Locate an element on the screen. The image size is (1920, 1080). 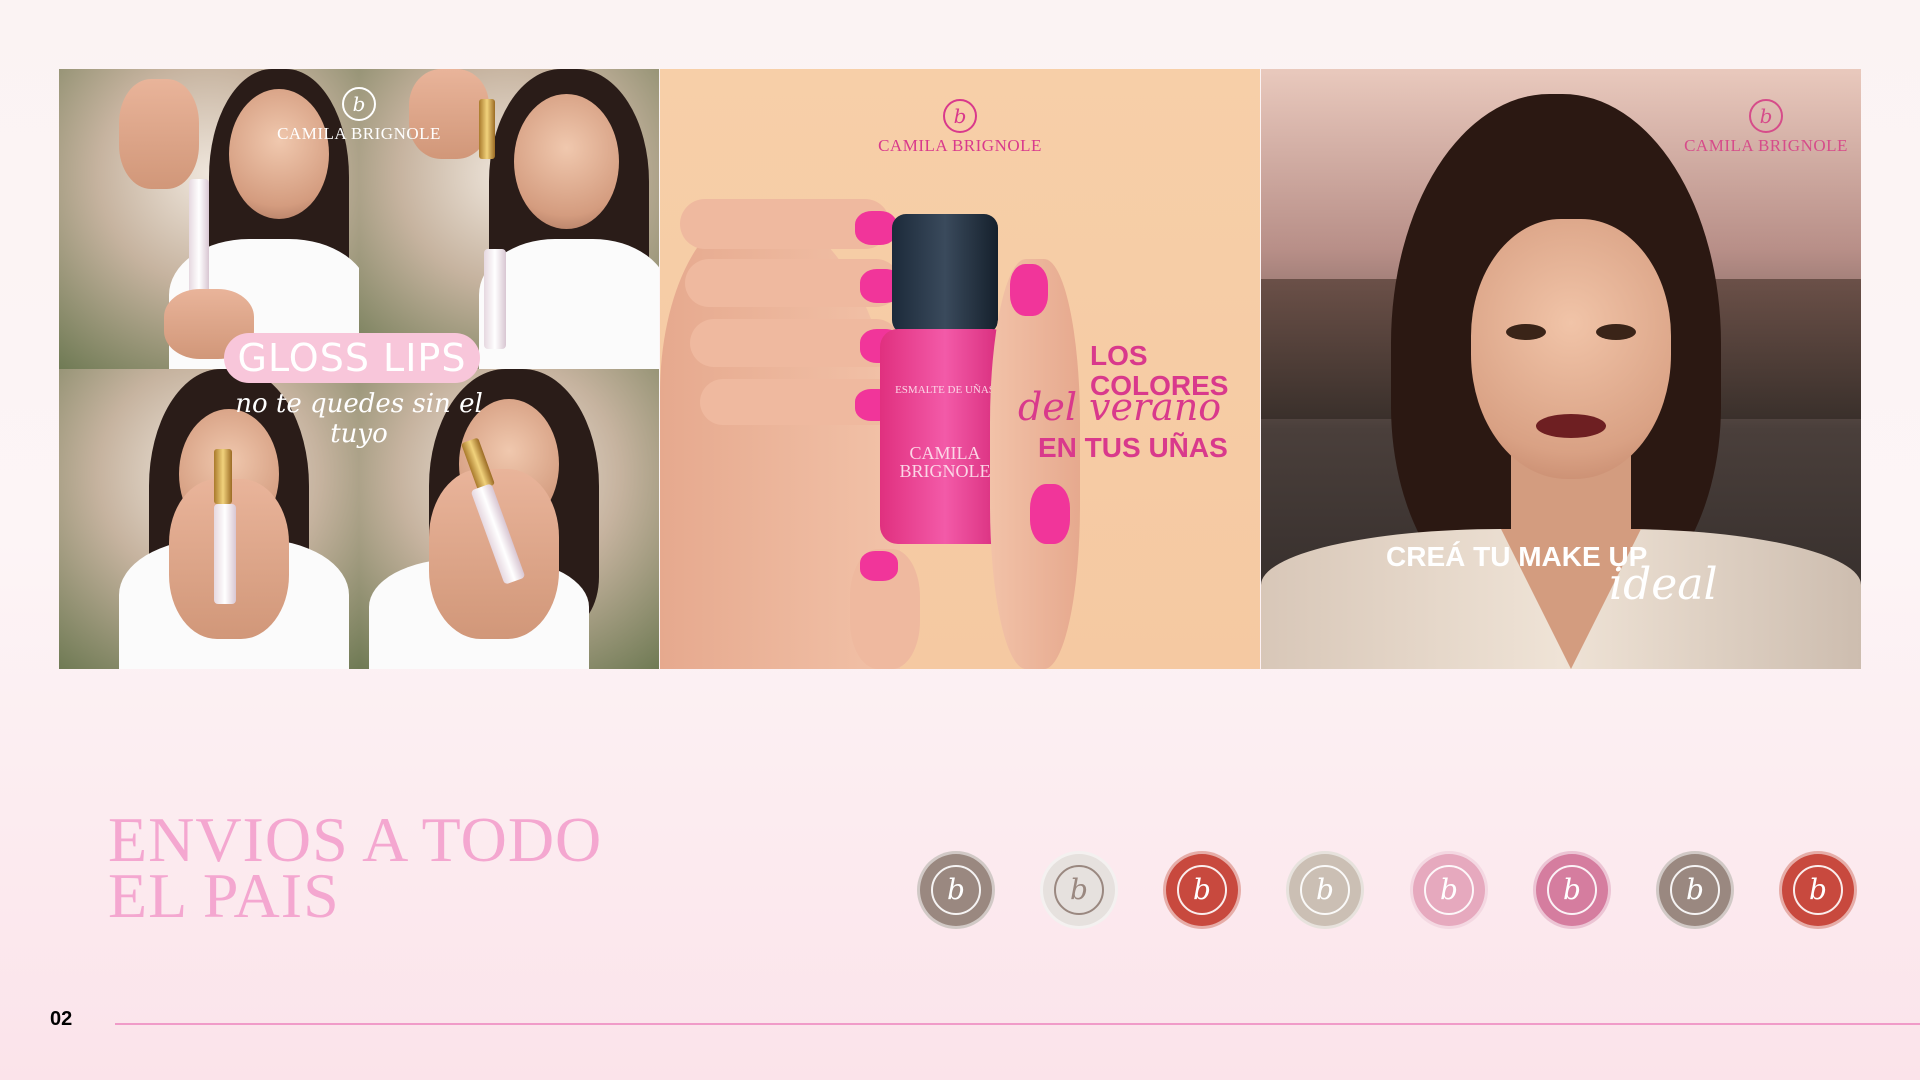
nail-title-line1: LOS is located at coordinates (1119, 355).